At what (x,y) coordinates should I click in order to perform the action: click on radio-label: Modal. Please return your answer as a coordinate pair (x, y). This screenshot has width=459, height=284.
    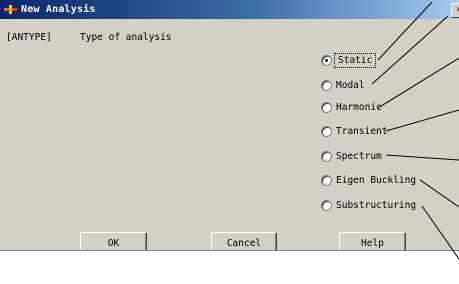
    Looking at the image, I should click on (350, 85).